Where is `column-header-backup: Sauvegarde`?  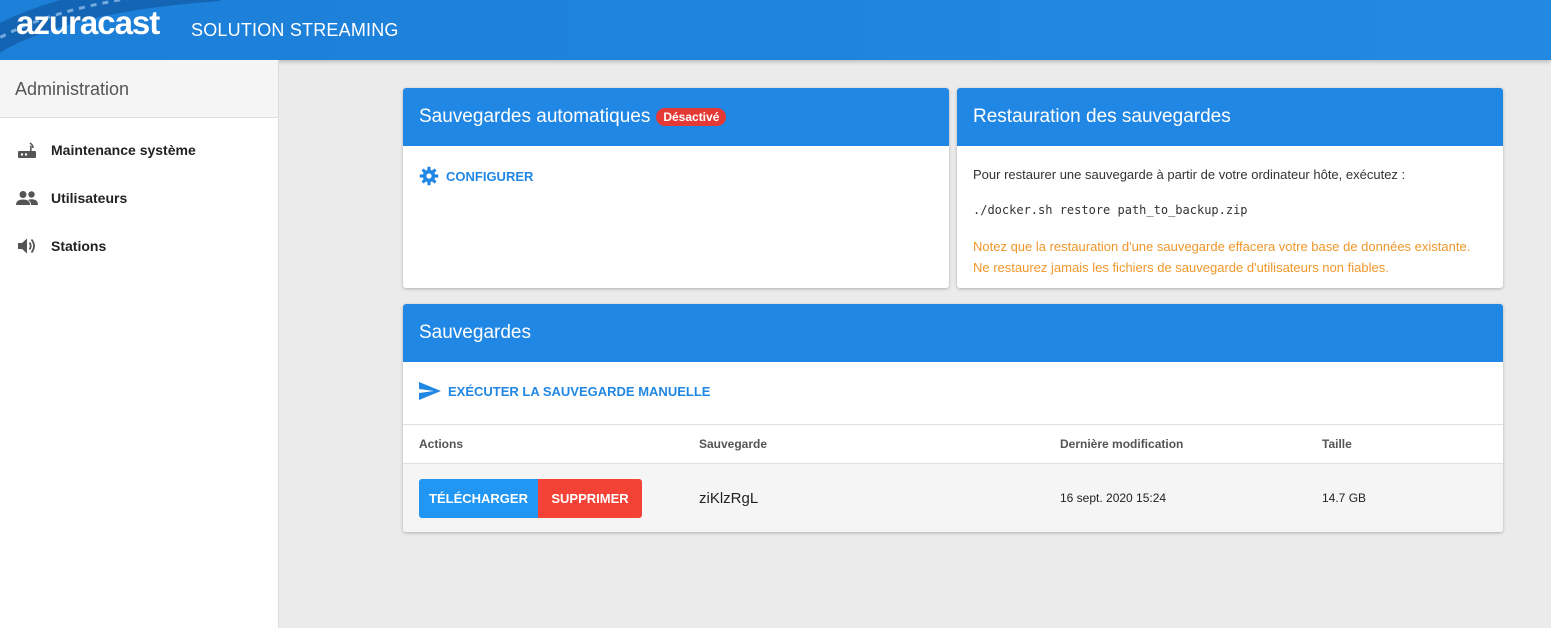
column-header-backup: Sauvegarde is located at coordinates (733, 444).